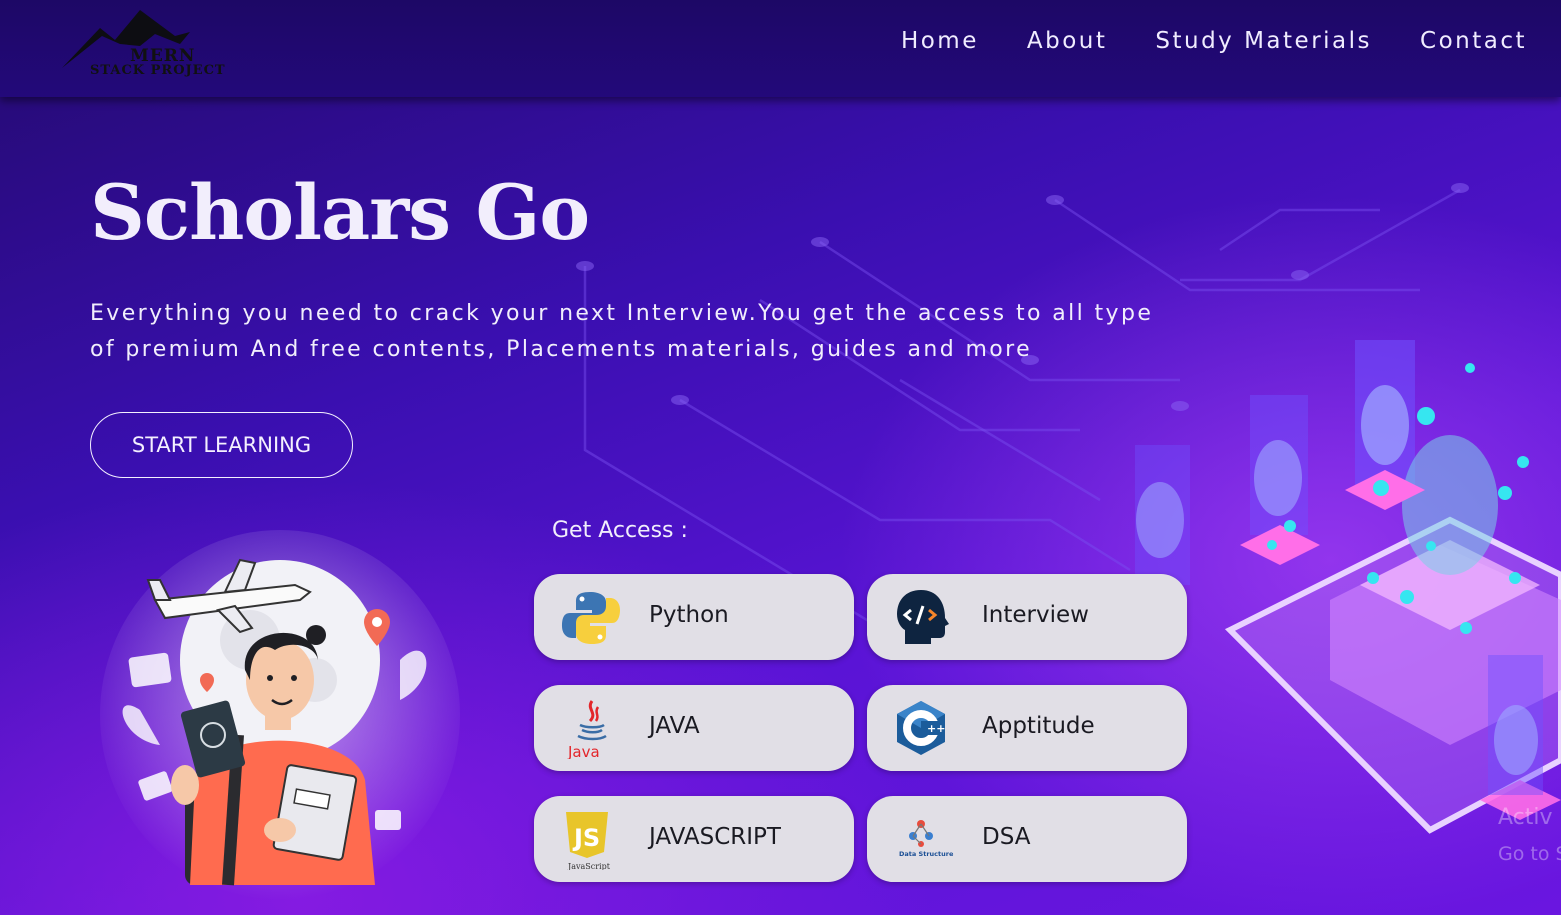 This screenshot has width=1561, height=915. What do you see at coordinates (589, 866) in the screenshot?
I see `javascript-logo-text: JavaScript` at bounding box center [589, 866].